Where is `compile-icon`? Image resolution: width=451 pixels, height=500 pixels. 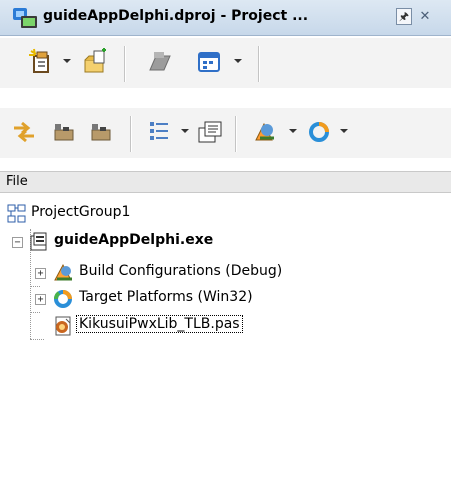
compile-icon is located at coordinates (210, 132).